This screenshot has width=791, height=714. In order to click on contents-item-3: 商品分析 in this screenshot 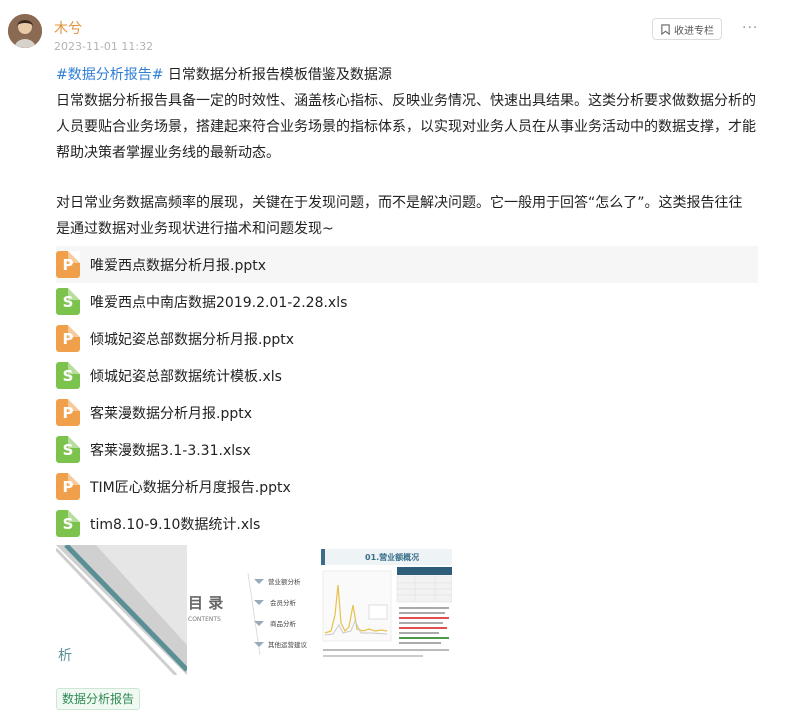, I will do `click(283, 623)`.